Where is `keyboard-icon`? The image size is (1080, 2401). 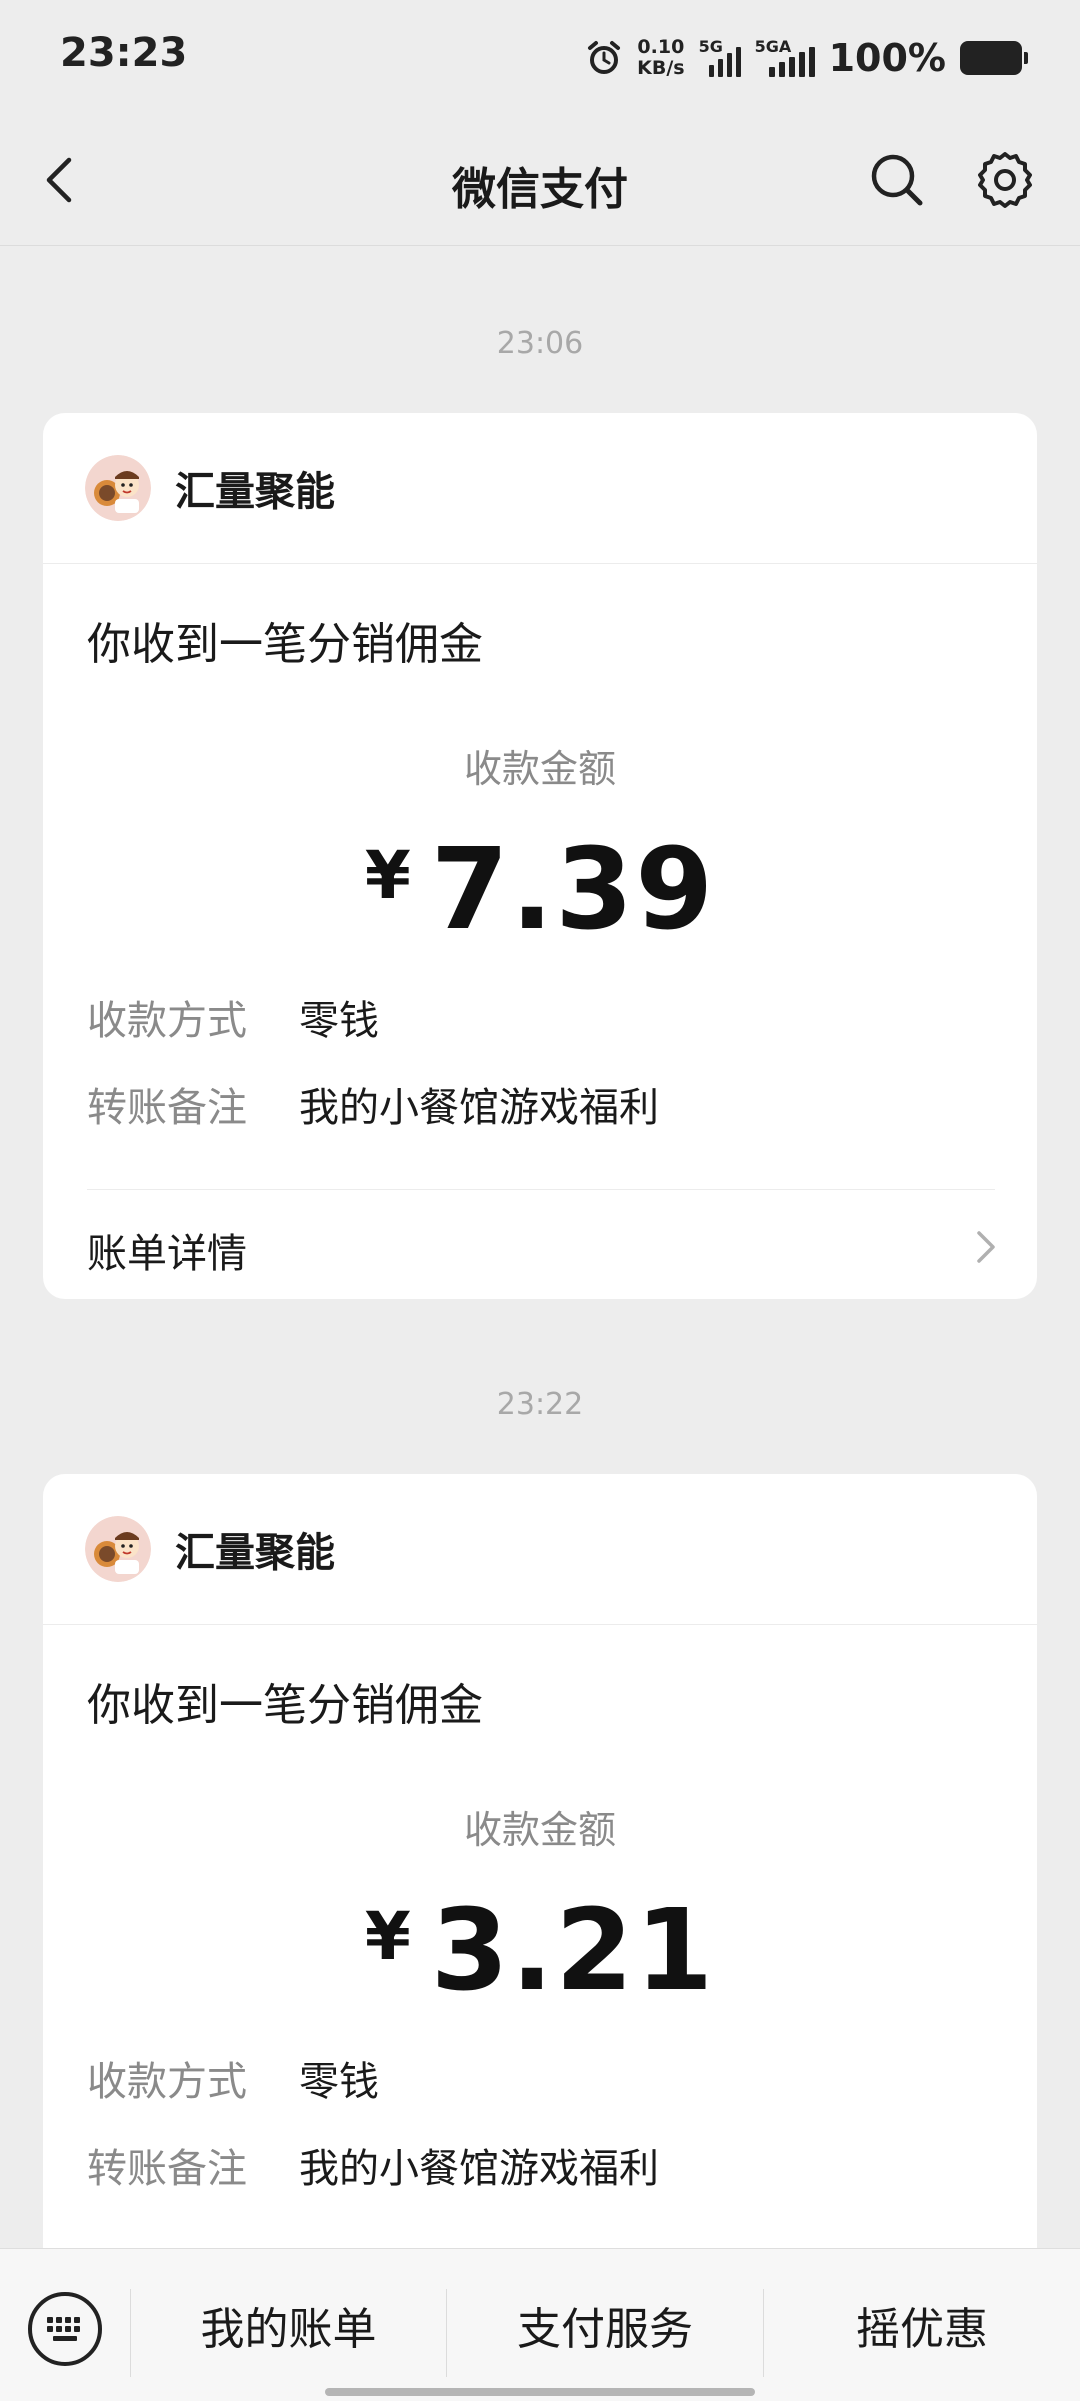 keyboard-icon is located at coordinates (65, 2329).